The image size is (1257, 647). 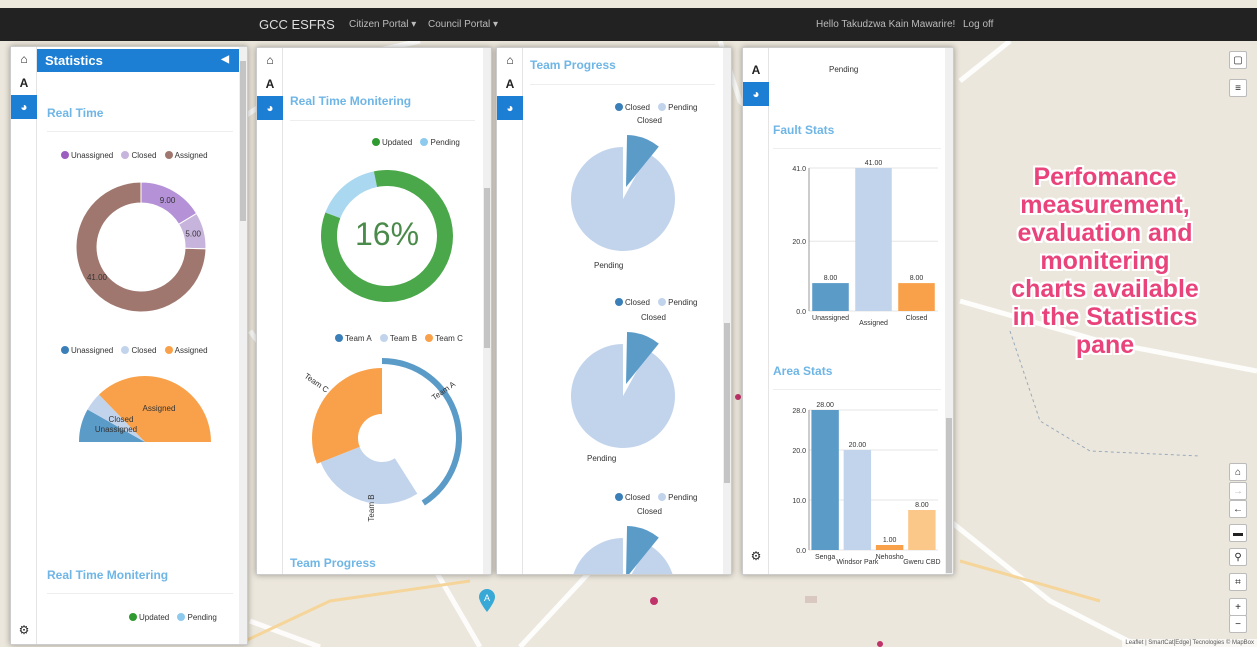 What do you see at coordinates (402, 338) in the screenshot?
I see `legend: Team A Team B Team C` at bounding box center [402, 338].